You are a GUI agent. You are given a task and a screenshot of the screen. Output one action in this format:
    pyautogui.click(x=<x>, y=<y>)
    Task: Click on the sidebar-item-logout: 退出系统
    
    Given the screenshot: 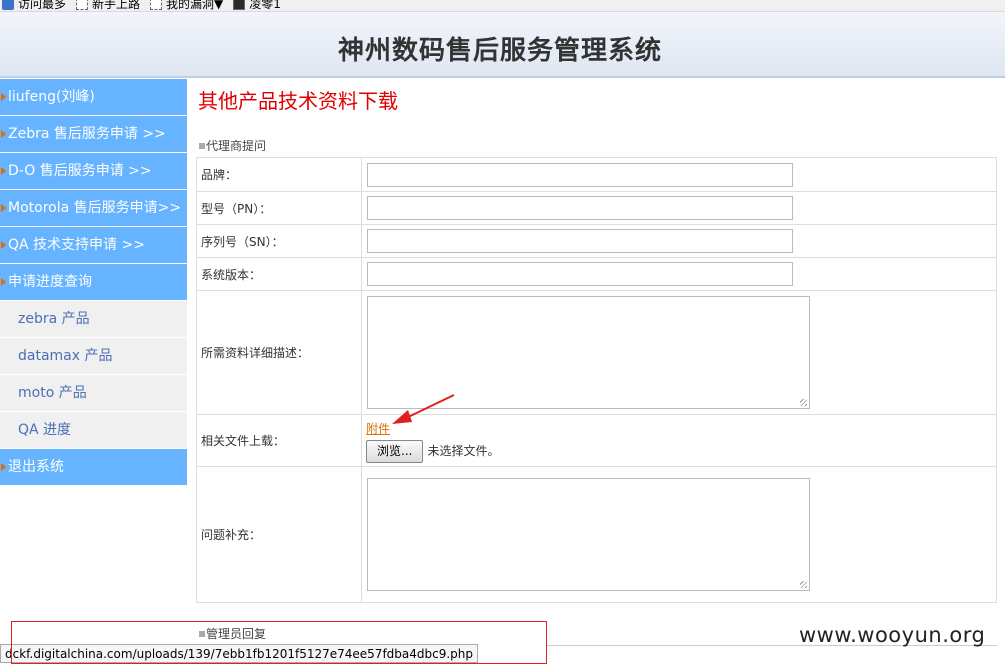 What is the action you would take?
    pyautogui.click(x=93, y=467)
    